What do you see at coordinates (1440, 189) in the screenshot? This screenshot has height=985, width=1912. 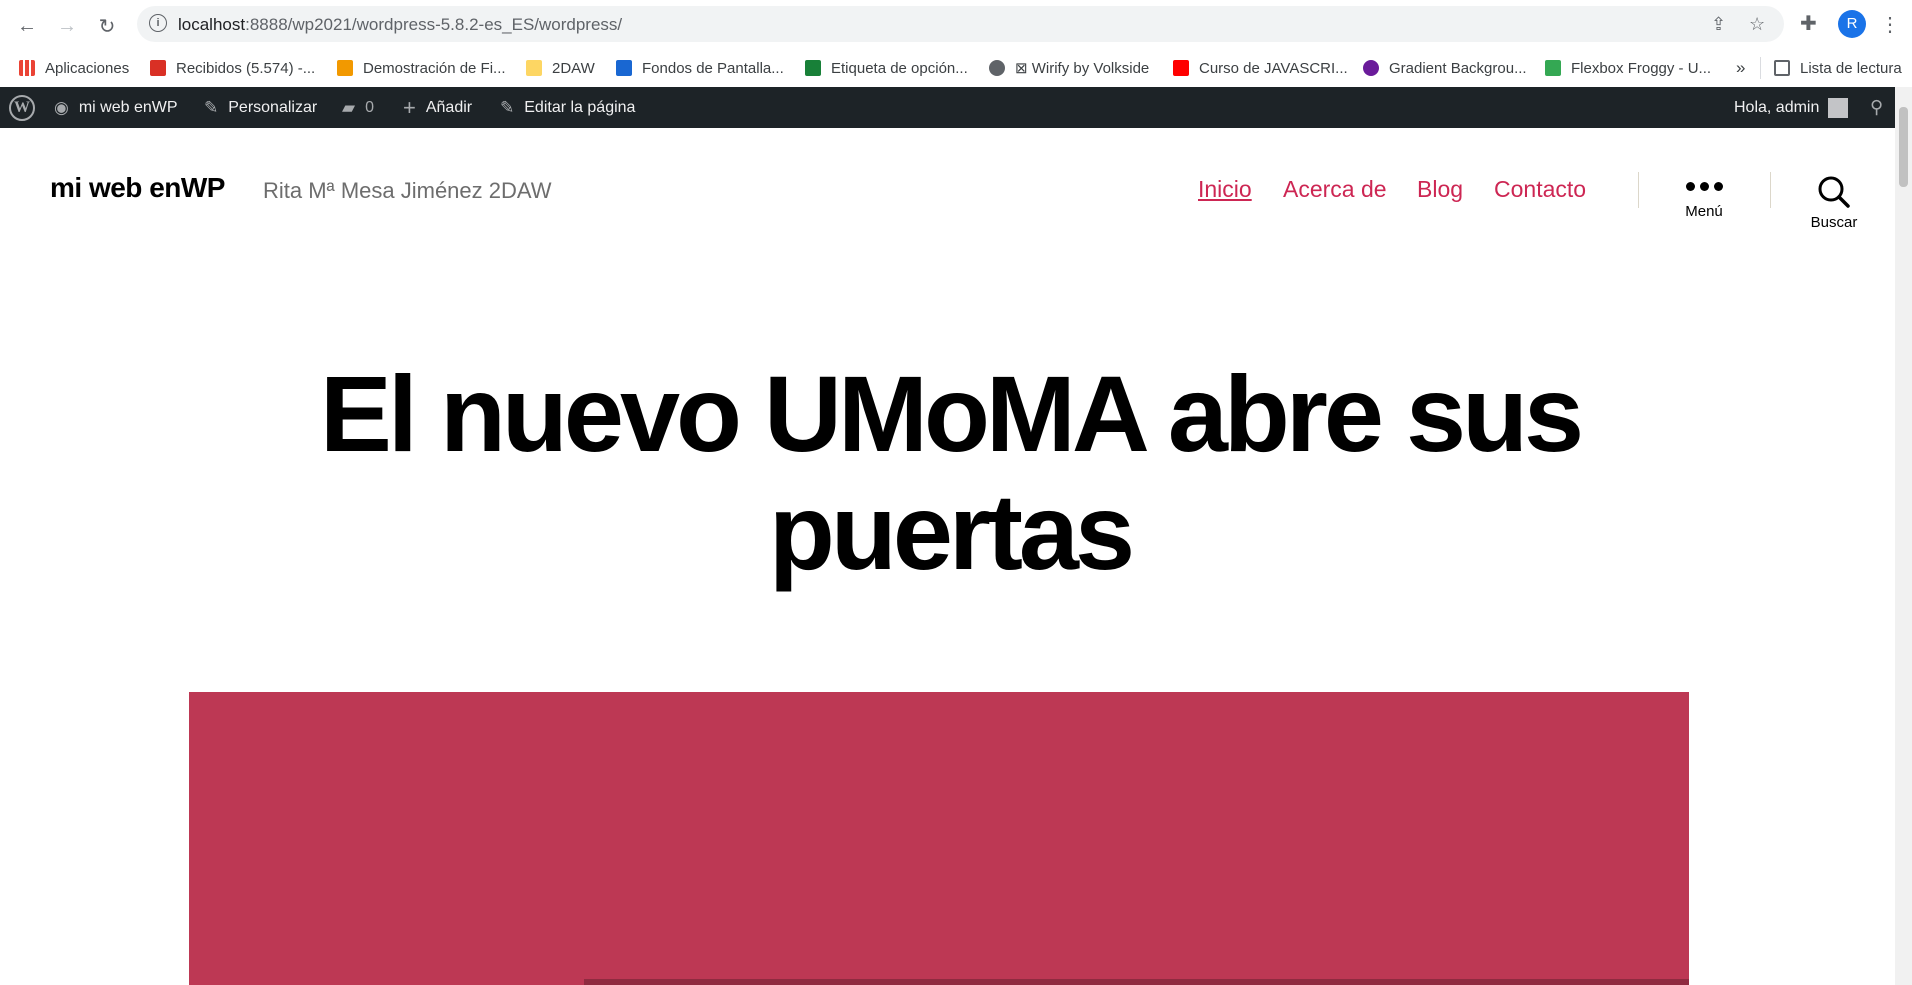 I see `nav-item-blog: Blog` at bounding box center [1440, 189].